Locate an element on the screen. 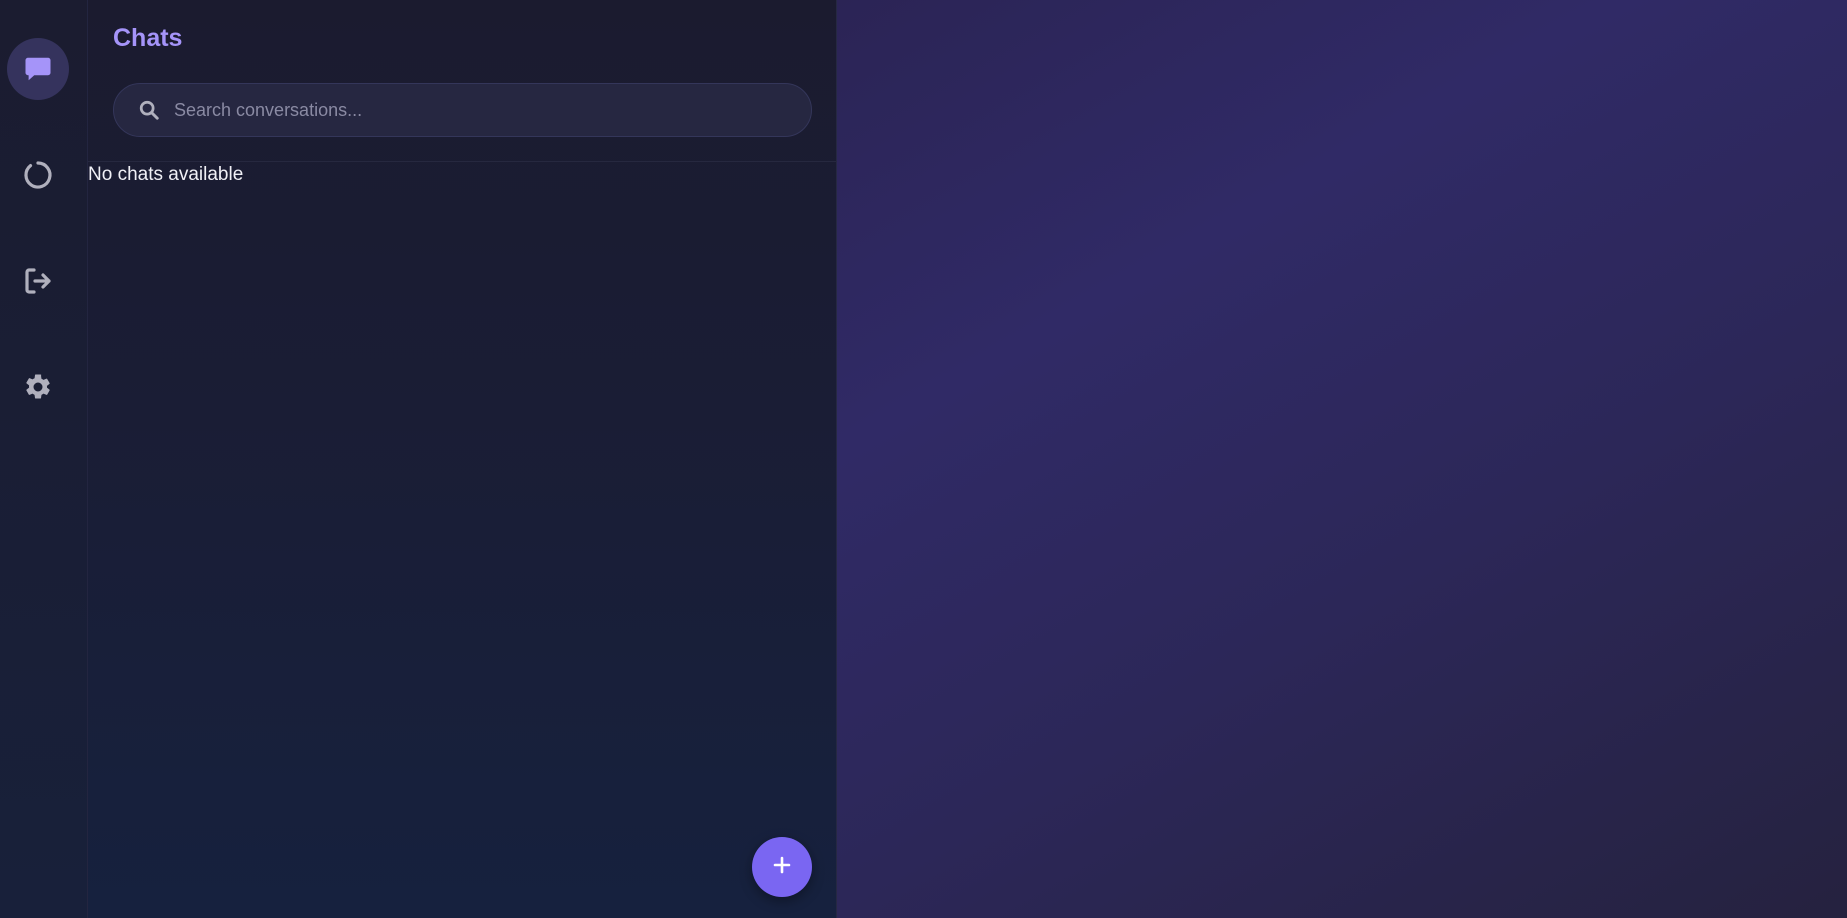  logout-icon is located at coordinates (38, 281).